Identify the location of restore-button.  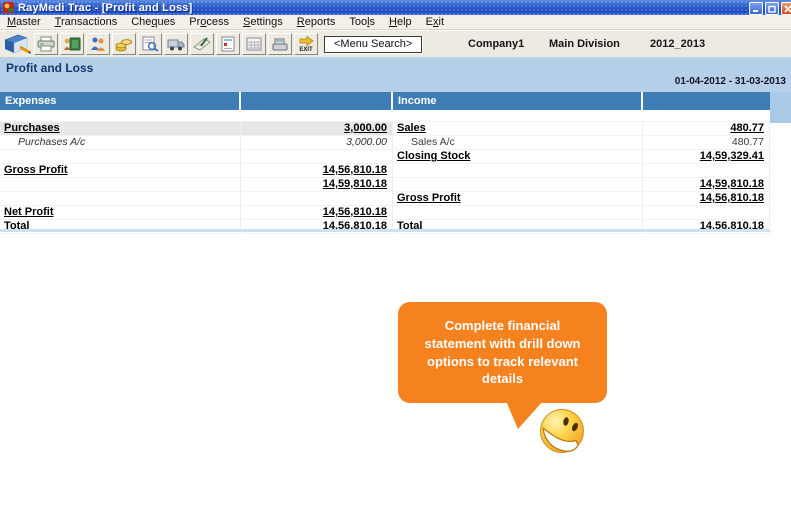
(772, 8).